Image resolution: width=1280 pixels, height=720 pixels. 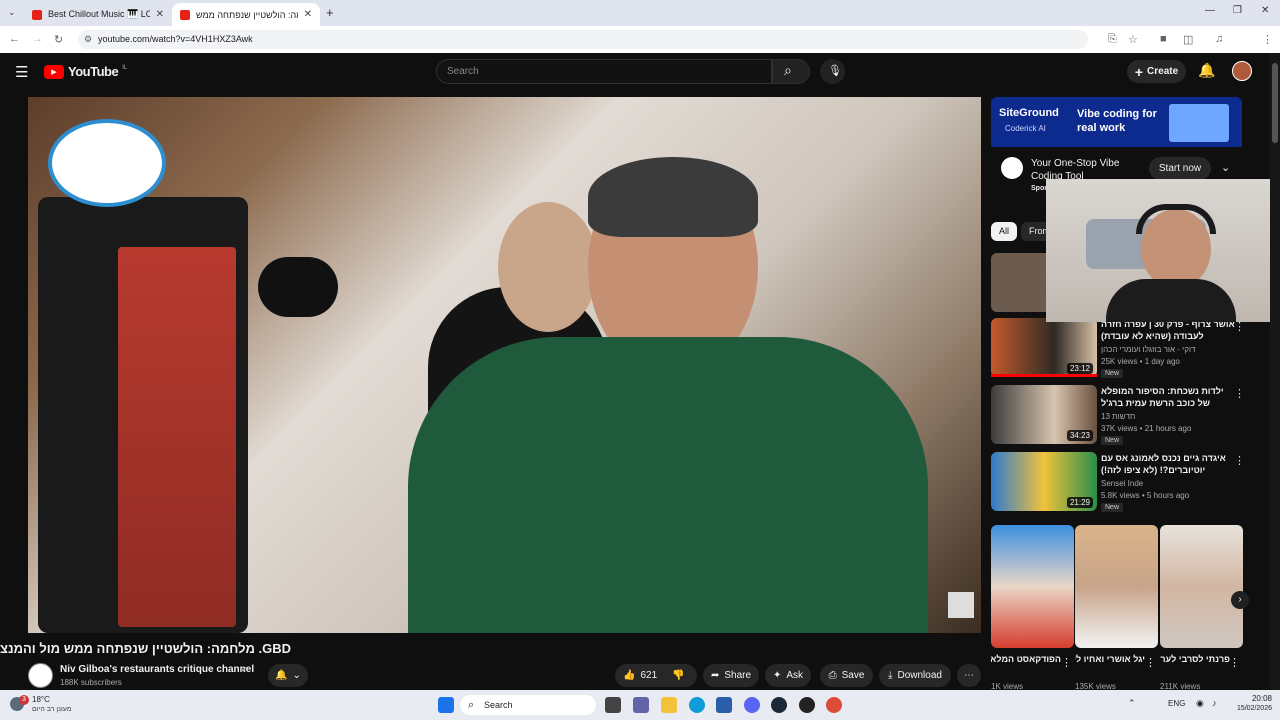 What do you see at coordinates (1275, 371) in the screenshot?
I see `page-scrollbar` at bounding box center [1275, 371].